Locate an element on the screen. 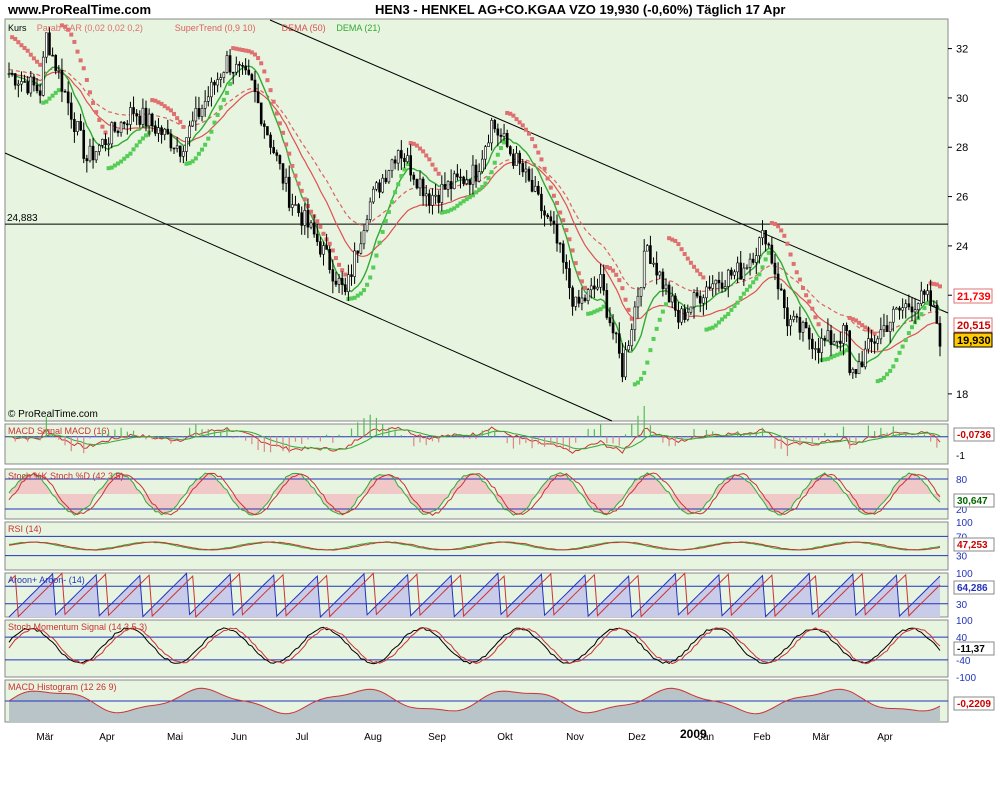  legend-entry: DEMA (50) is located at coordinates (304, 28).